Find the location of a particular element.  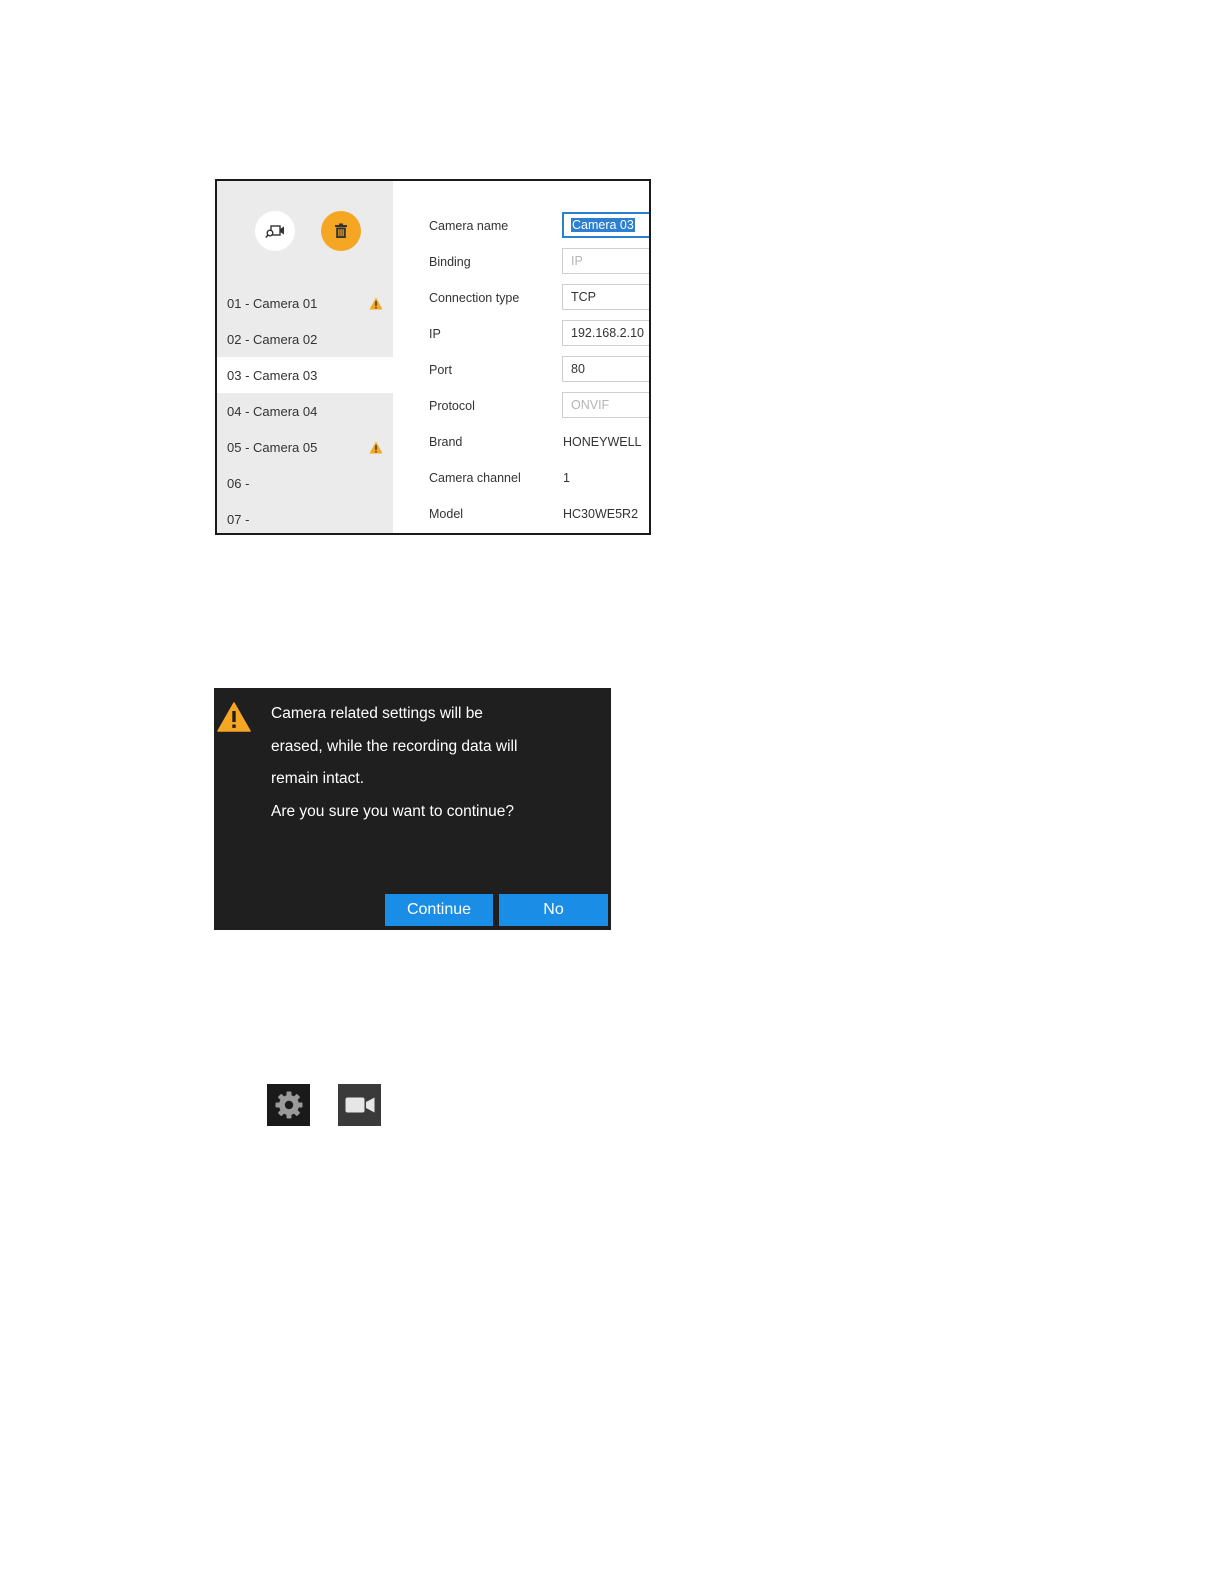

port-label: Port is located at coordinates (440, 370).